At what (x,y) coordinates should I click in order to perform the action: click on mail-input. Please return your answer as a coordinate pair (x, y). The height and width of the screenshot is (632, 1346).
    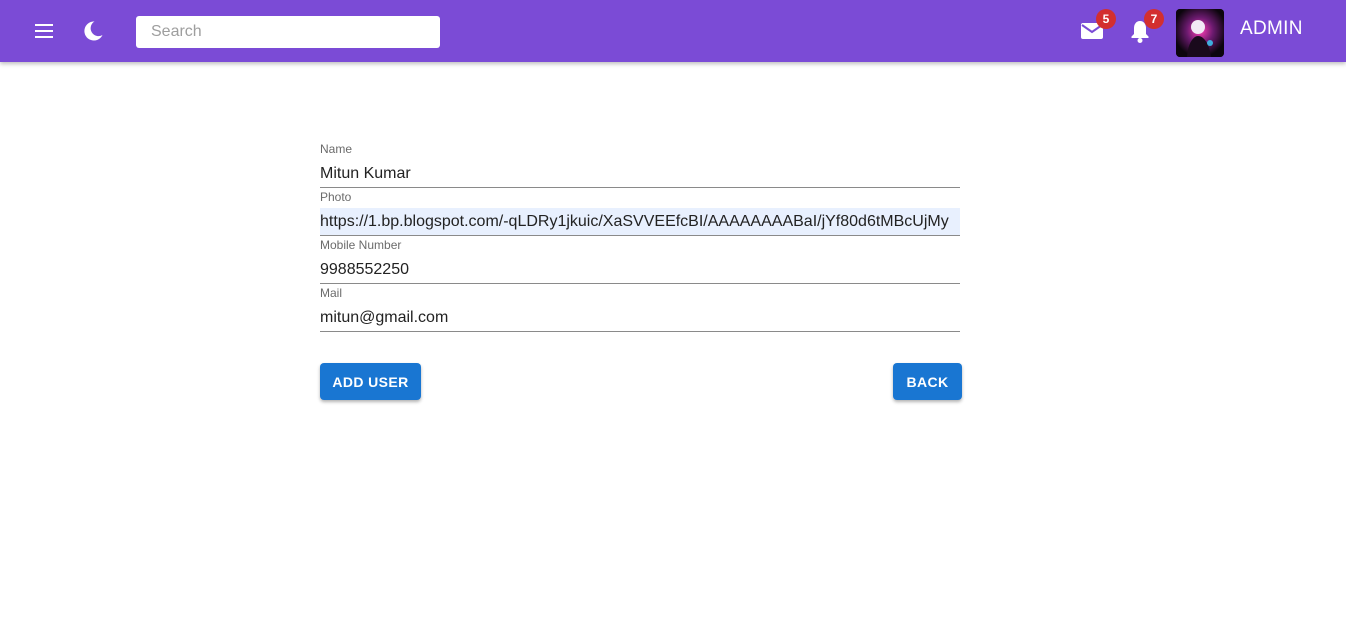
    Looking at the image, I should click on (640, 317).